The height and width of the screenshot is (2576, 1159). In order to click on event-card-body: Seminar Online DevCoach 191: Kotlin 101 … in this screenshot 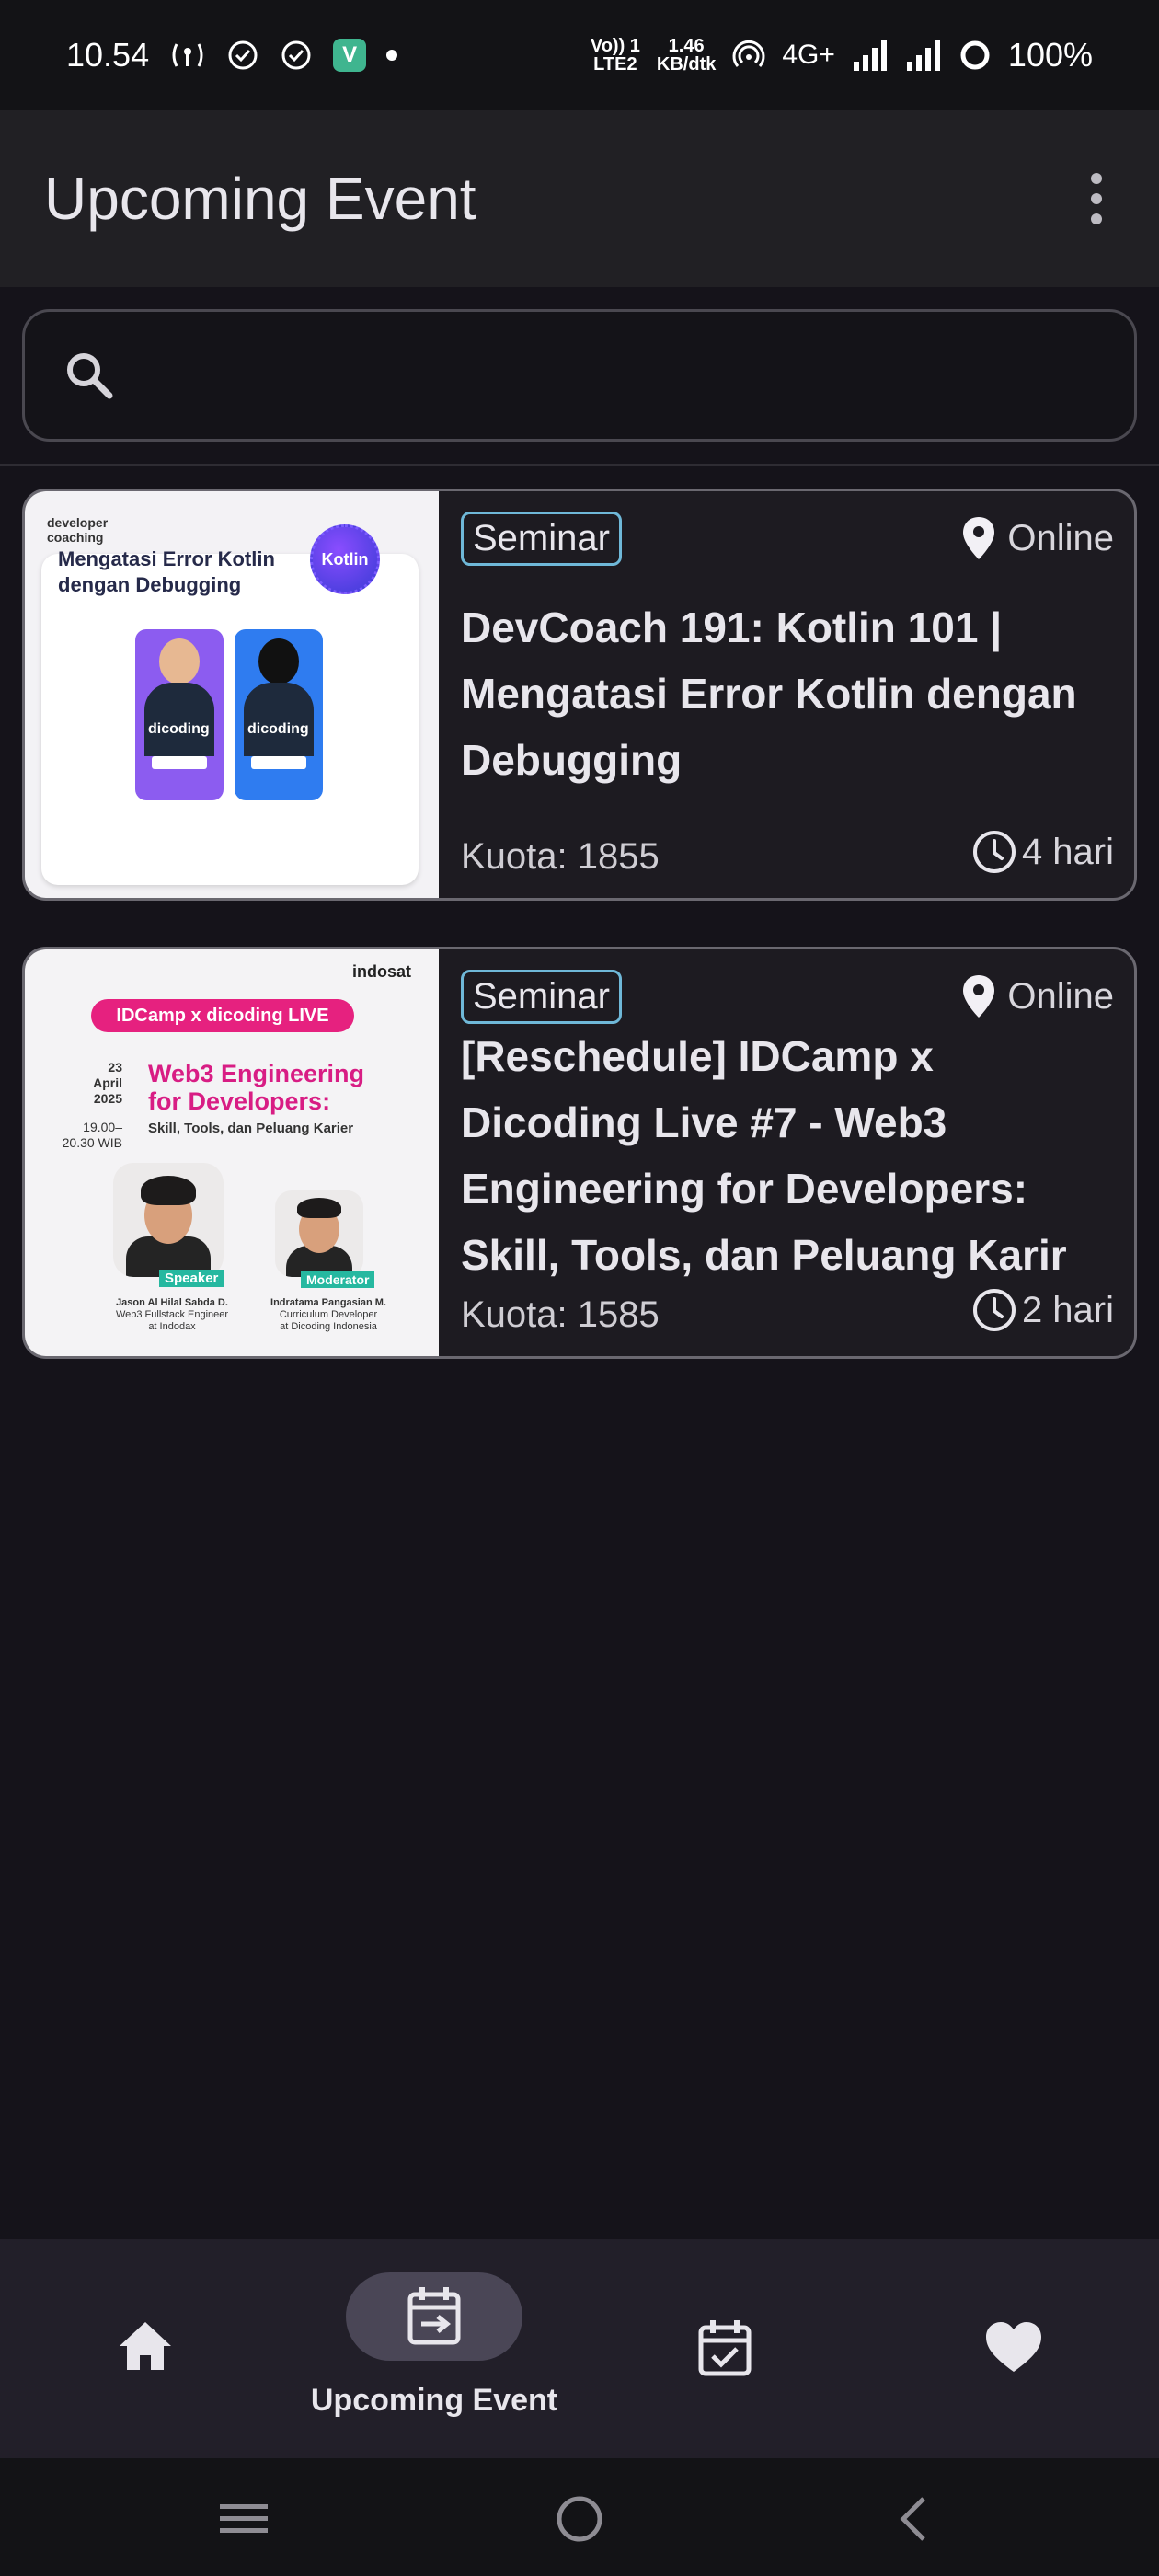, I will do `click(786, 694)`.